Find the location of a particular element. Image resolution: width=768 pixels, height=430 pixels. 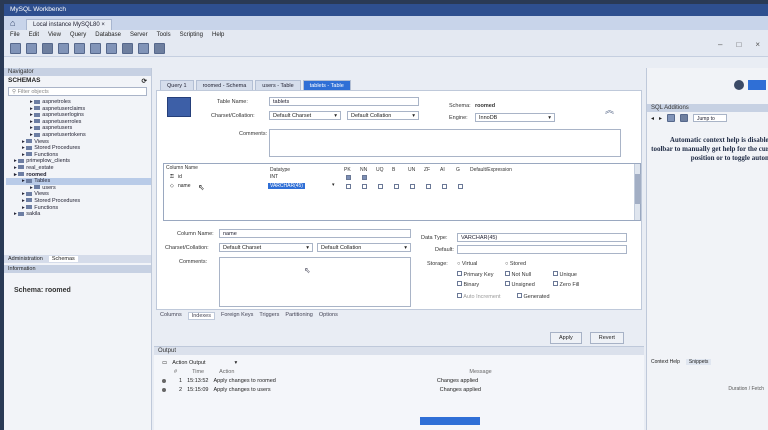

b-checkbox is located at coordinates (396, 186).